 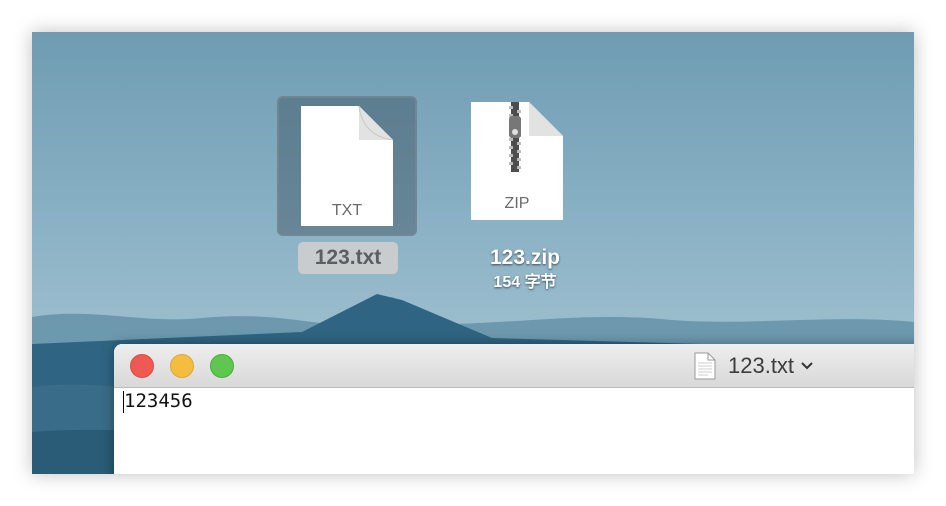 I want to click on txt-type-label: TXT, so click(x=347, y=210).